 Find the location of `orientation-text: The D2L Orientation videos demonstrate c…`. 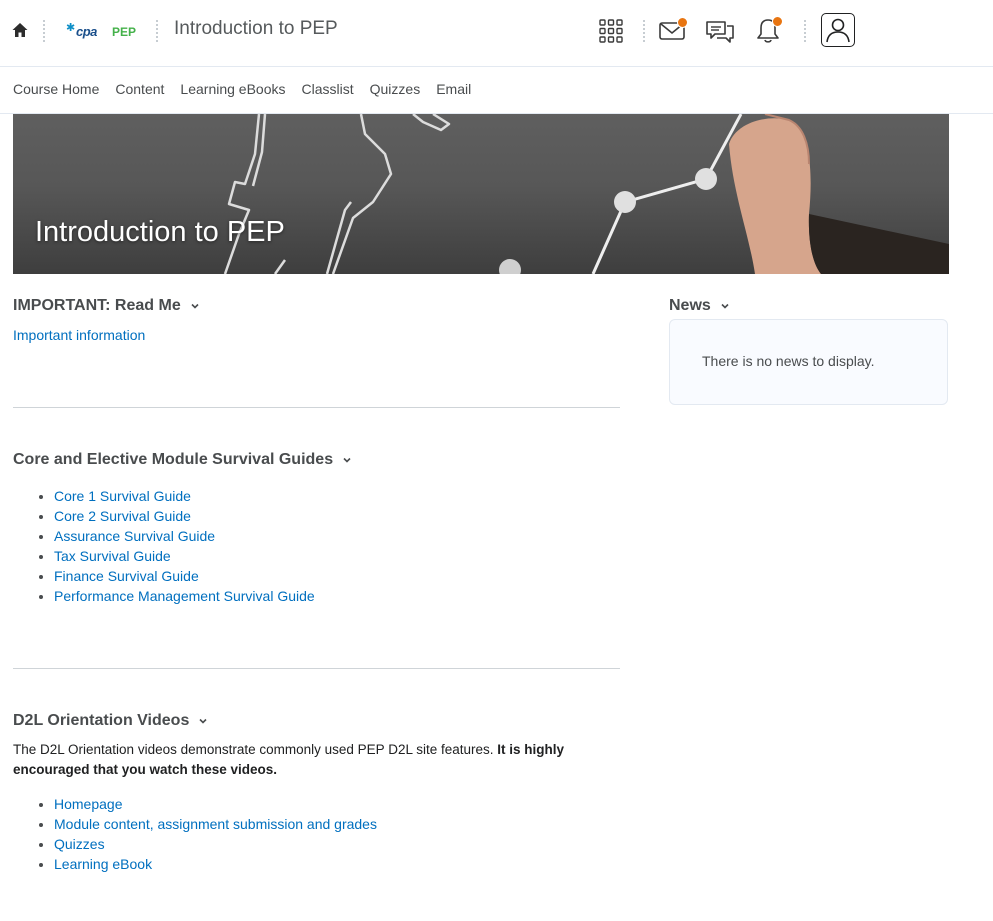

orientation-text: The D2L Orientation videos demonstrate c… is located at coordinates (255, 749).